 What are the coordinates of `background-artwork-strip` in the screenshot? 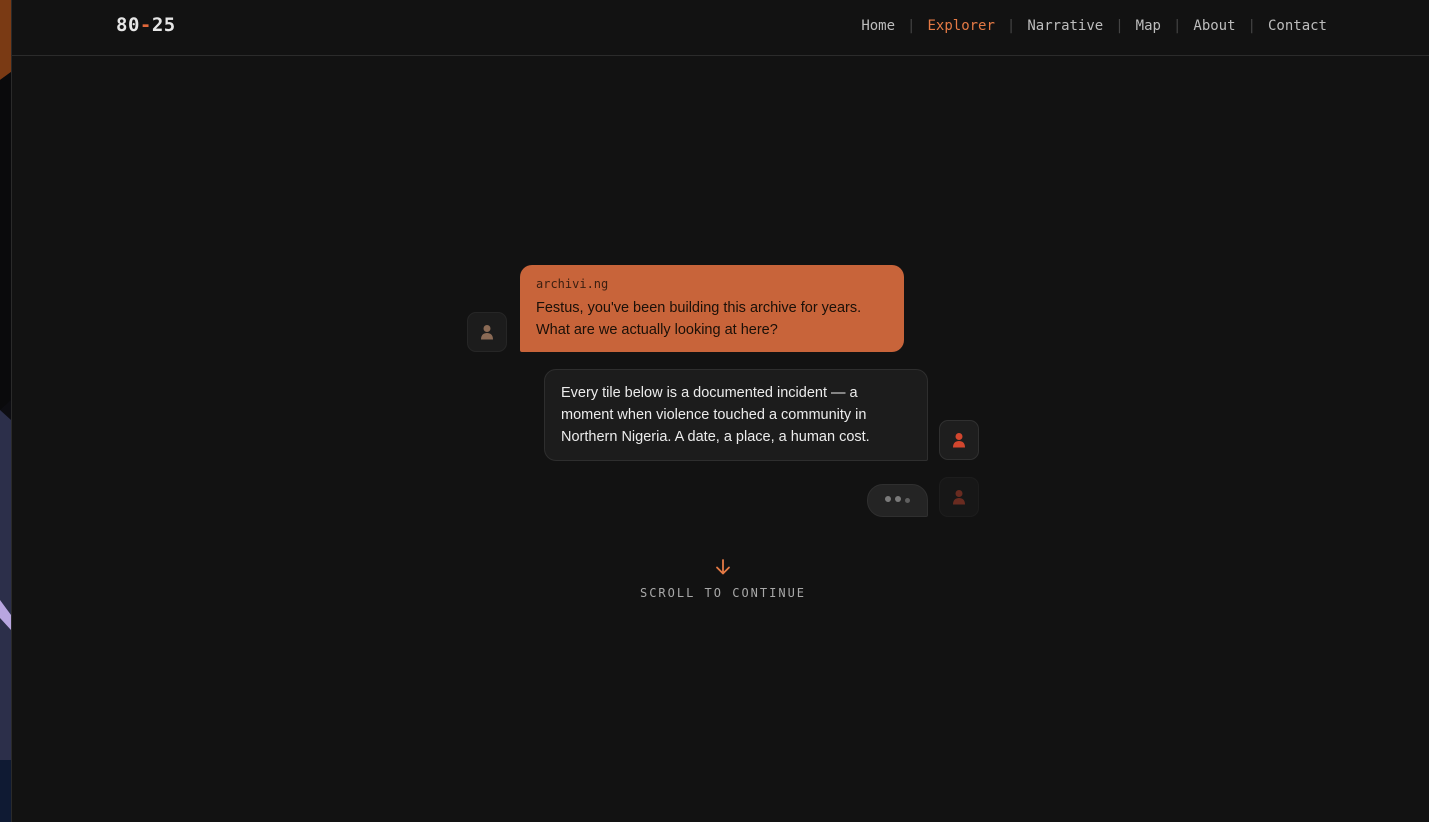 It's located at (6, 411).